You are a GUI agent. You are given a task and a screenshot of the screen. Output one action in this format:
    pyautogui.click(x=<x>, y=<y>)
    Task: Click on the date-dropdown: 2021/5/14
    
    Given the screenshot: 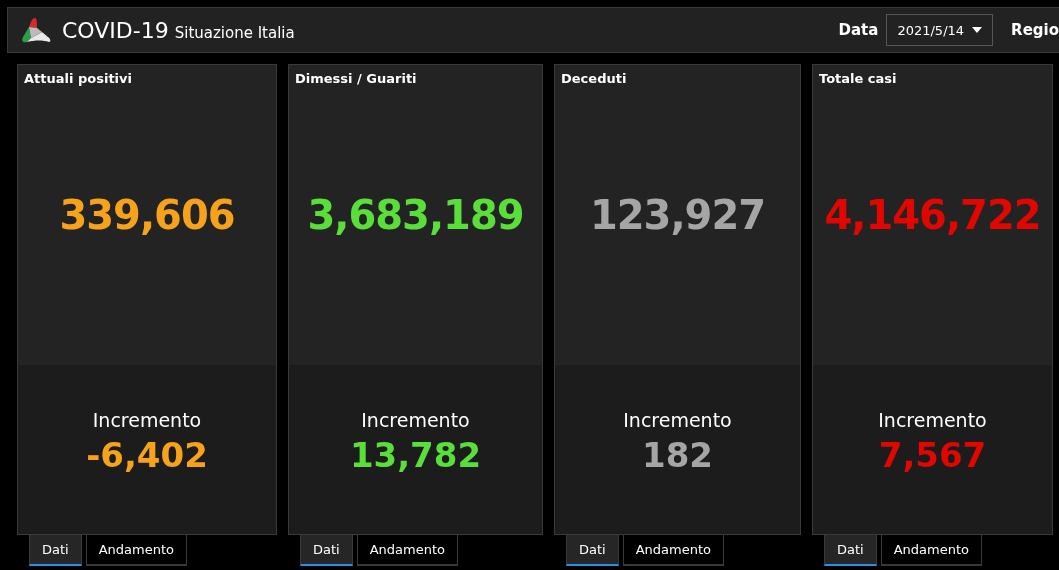 What is the action you would take?
    pyautogui.click(x=940, y=30)
    